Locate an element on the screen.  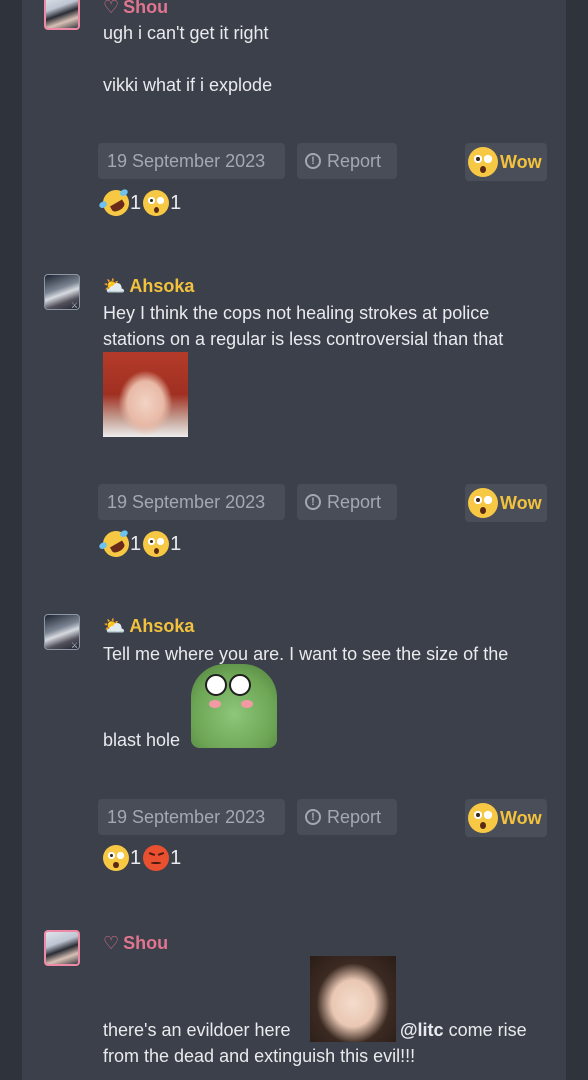
reaction-gif-image is located at coordinates (353, 999).